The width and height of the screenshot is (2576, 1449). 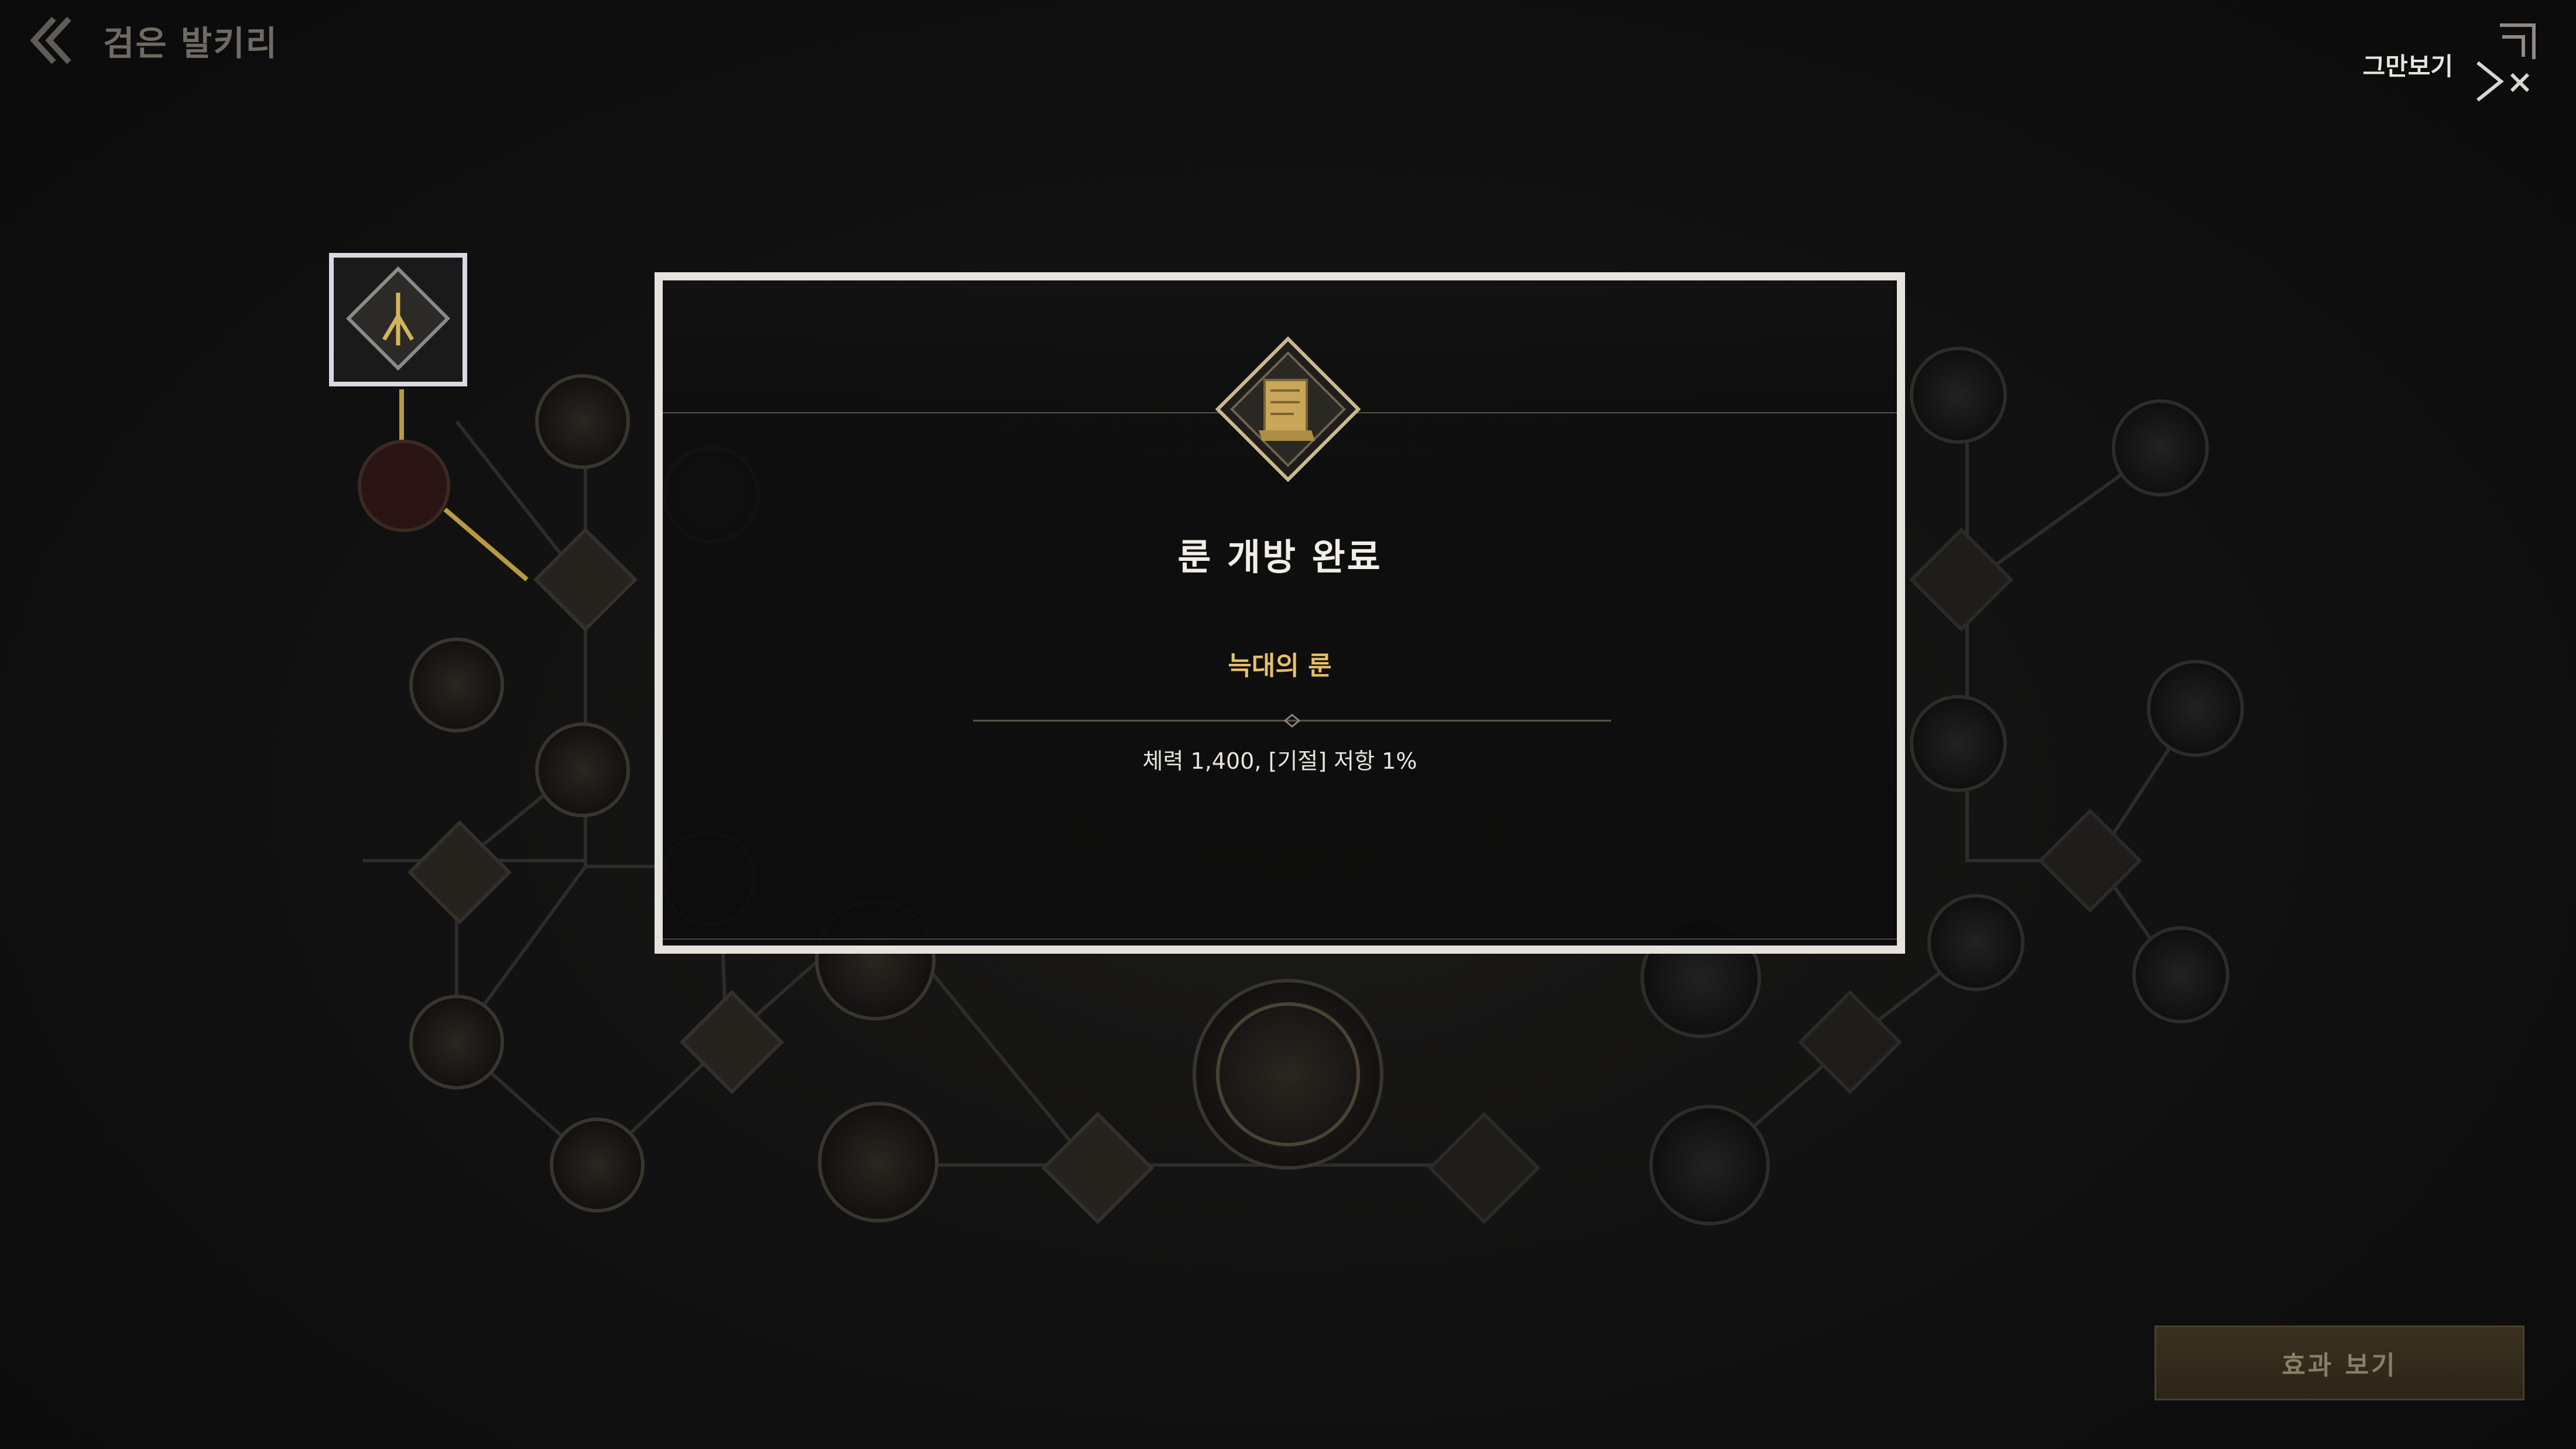 I want to click on view-effect-label: 효과 보기, so click(x=2339, y=1366).